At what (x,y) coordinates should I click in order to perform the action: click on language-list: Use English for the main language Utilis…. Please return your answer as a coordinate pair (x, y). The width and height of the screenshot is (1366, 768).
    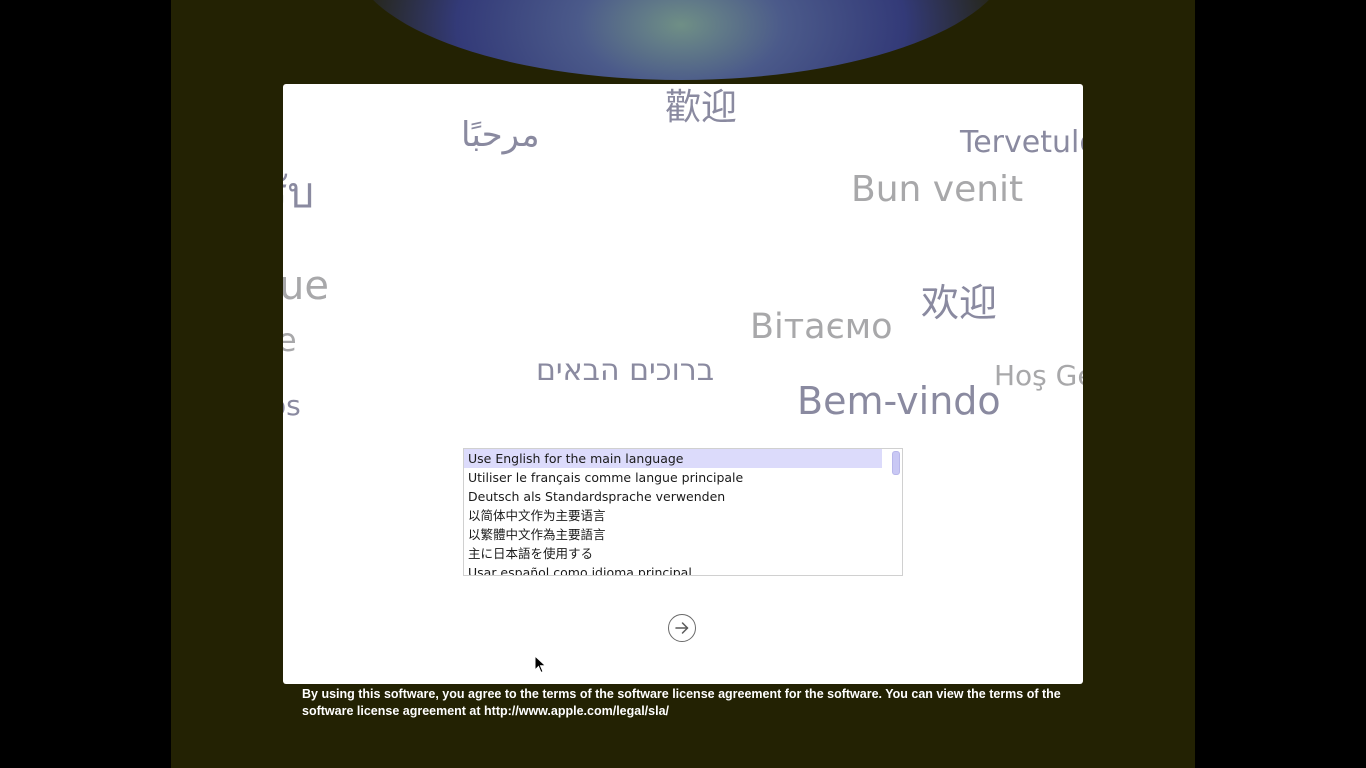
    Looking at the image, I should click on (683, 512).